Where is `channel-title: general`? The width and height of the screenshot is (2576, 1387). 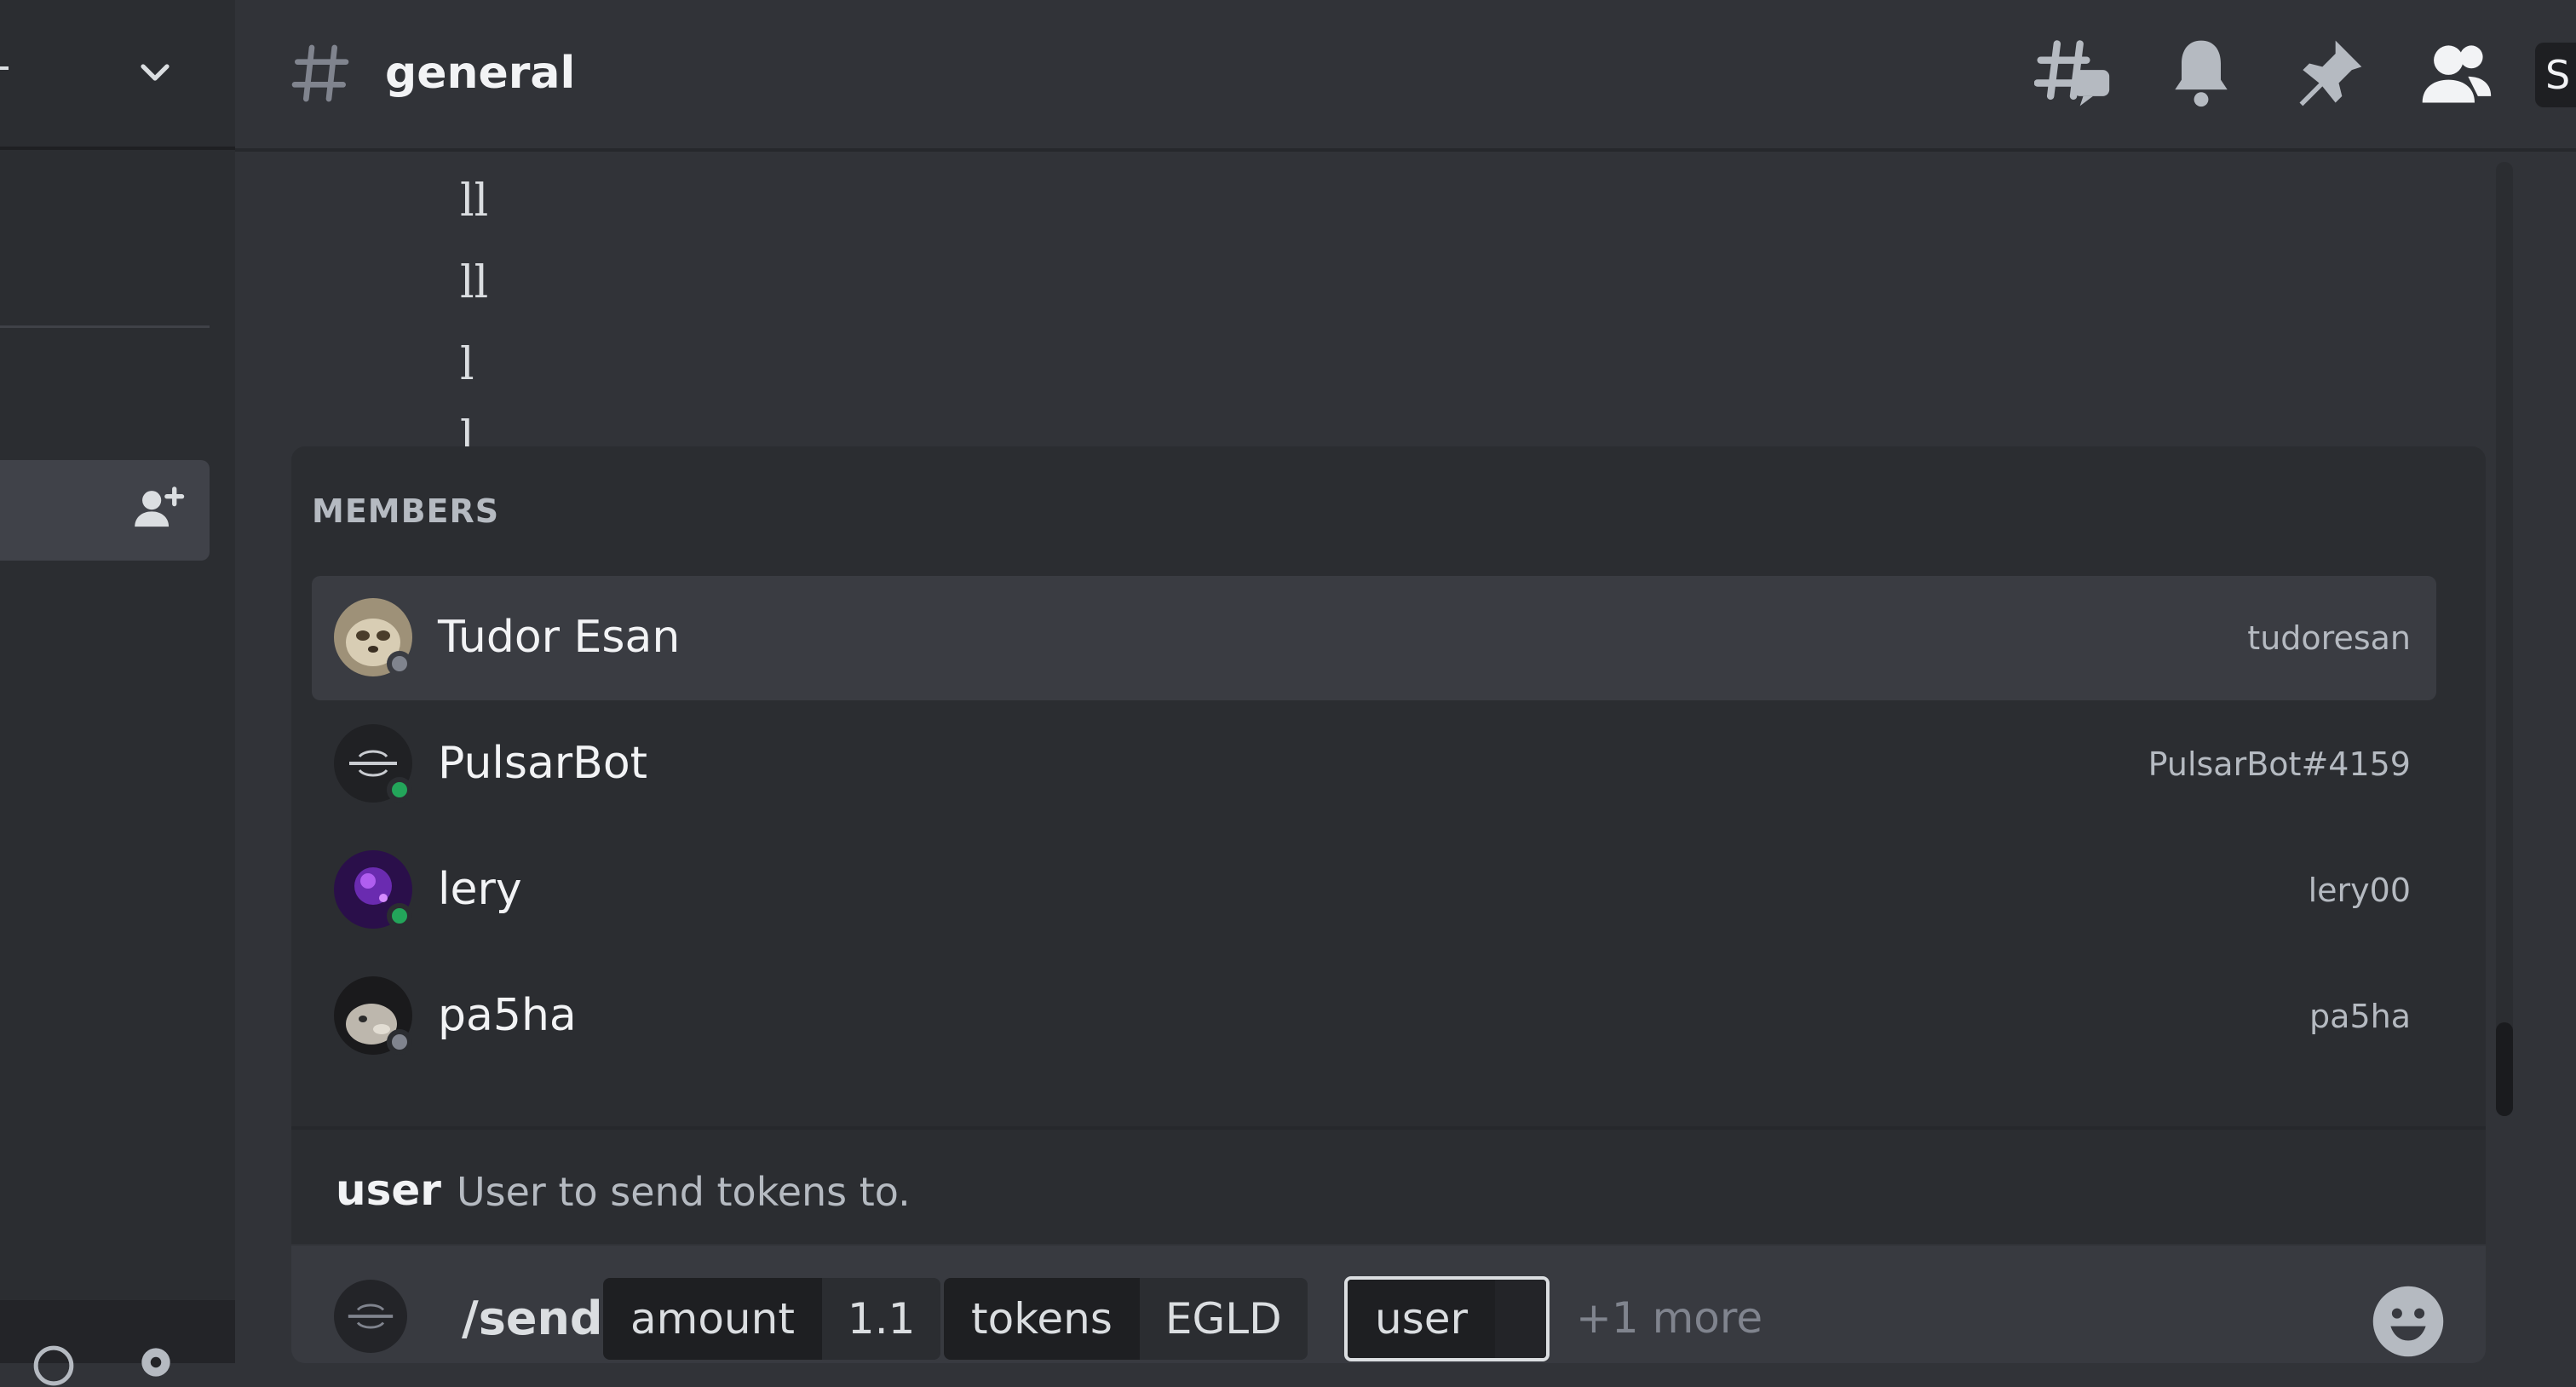 channel-title: general is located at coordinates (480, 73).